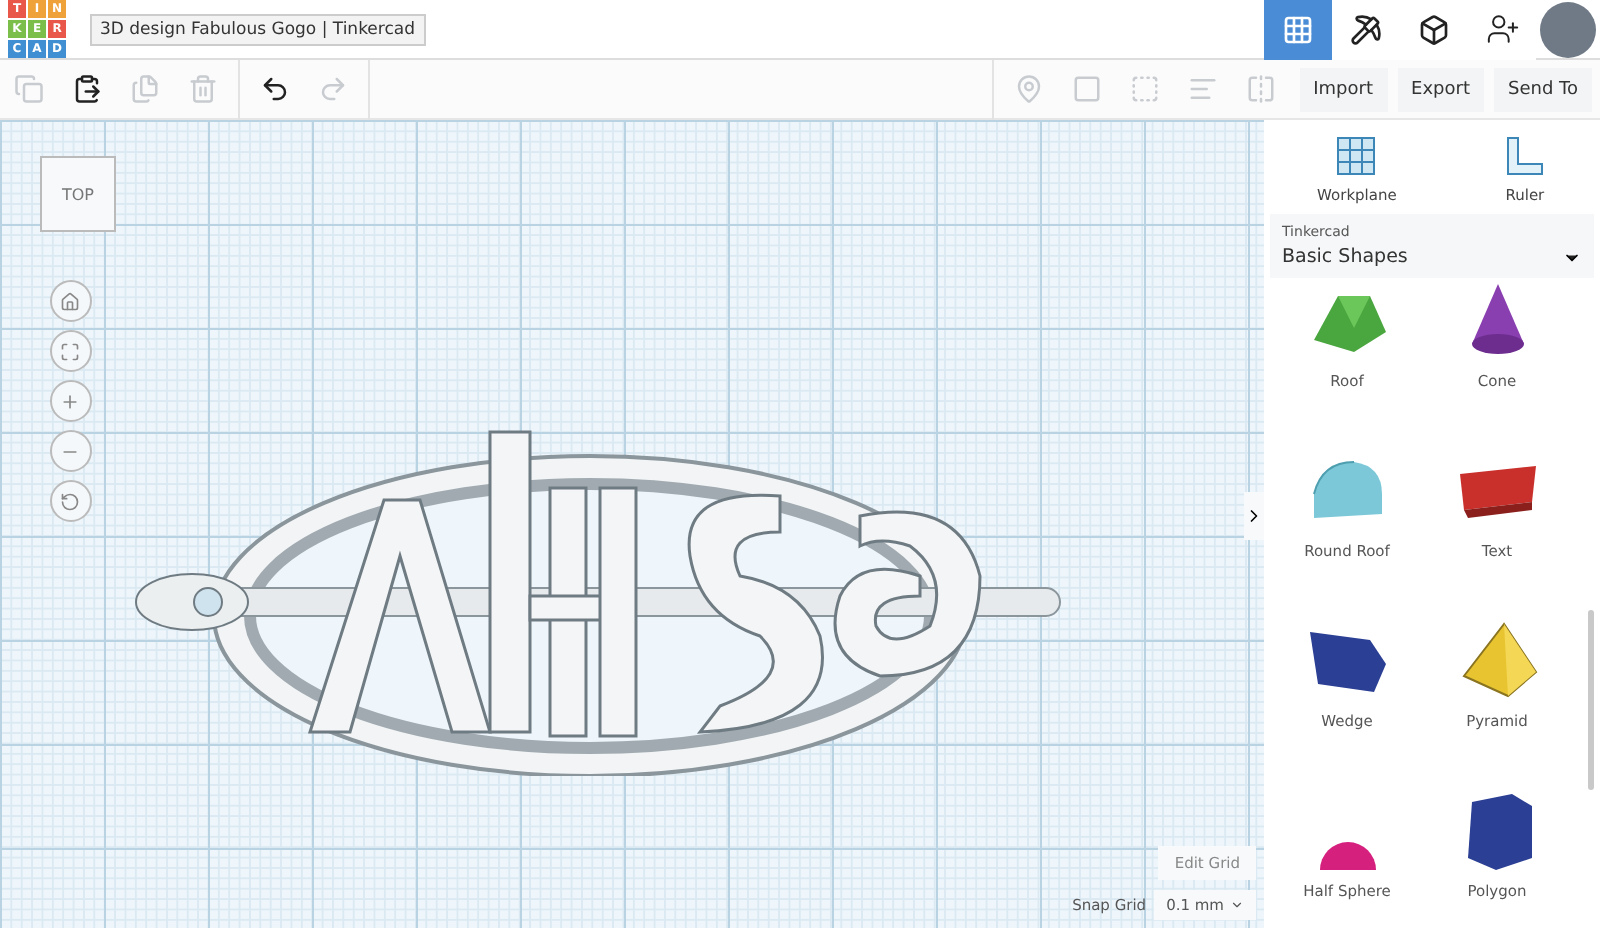  Describe the element at coordinates (257, 29) in the screenshot. I see `tab-tooltip: 3D design Fabulous Gogo | Tinkercad` at that location.